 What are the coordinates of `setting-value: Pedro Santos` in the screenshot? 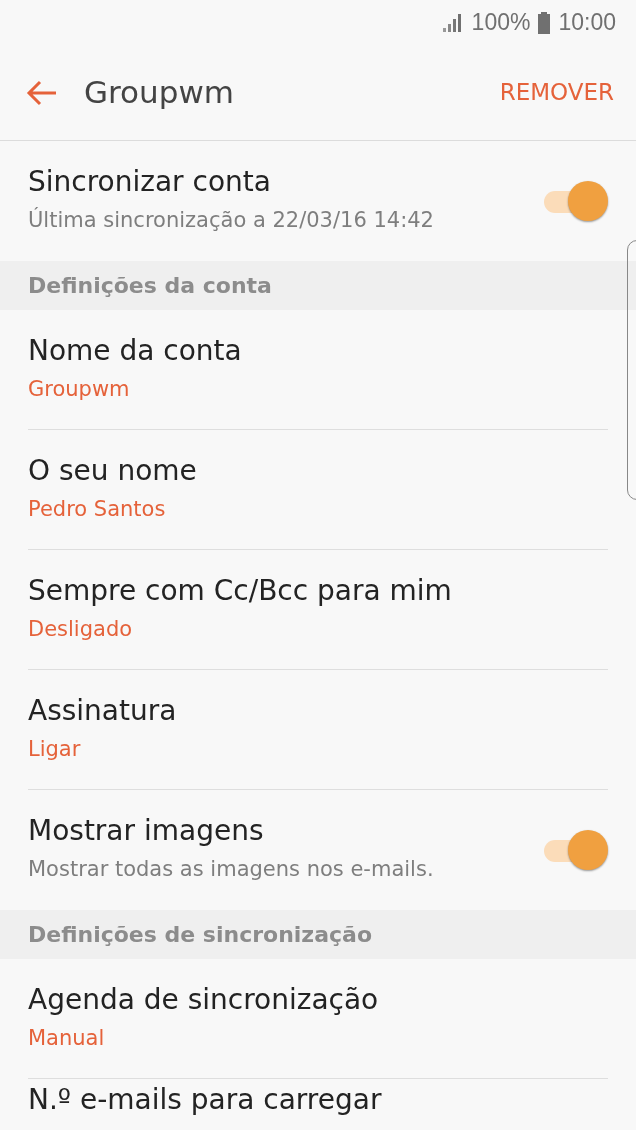 It's located at (97, 509).